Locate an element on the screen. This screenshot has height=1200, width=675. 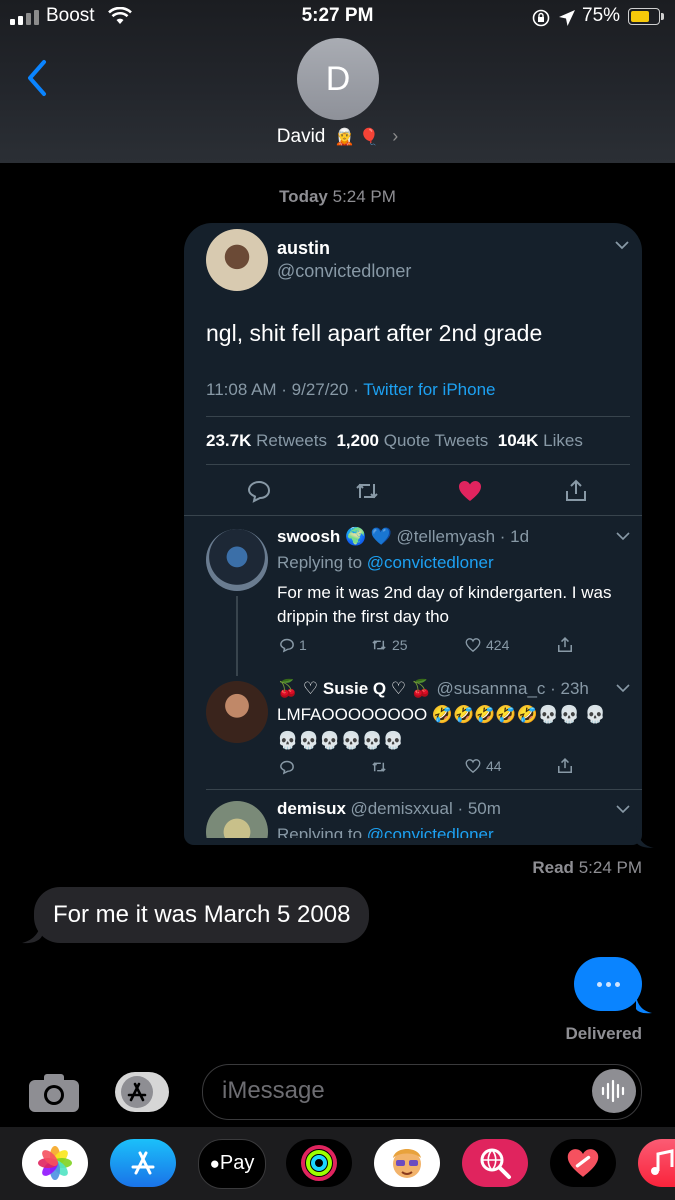
likes-count: 104K is located at coordinates (518, 440).